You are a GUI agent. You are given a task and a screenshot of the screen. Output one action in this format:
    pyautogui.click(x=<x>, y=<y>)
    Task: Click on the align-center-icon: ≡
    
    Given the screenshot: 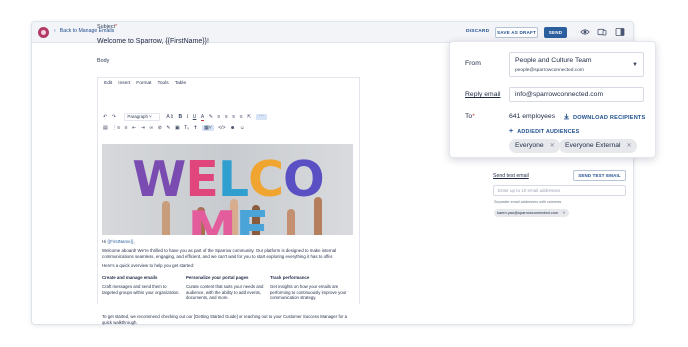 What is the action you would take?
    pyautogui.click(x=226, y=117)
    